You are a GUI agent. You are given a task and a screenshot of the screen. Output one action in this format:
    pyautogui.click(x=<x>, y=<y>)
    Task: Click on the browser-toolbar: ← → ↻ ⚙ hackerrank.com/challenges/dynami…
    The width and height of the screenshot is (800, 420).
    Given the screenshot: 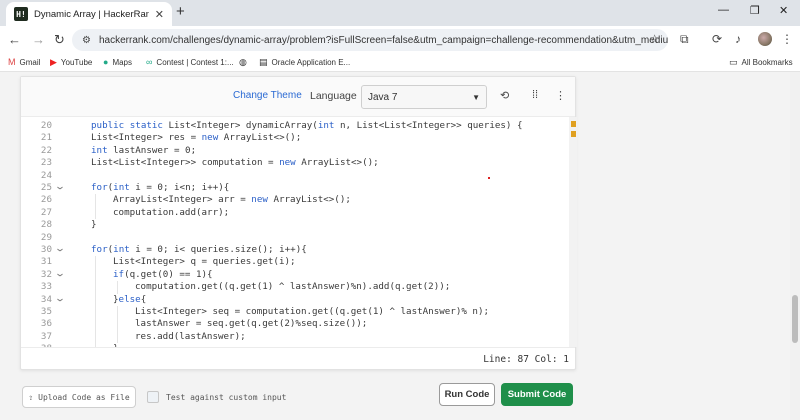 What is the action you would take?
    pyautogui.click(x=400, y=40)
    